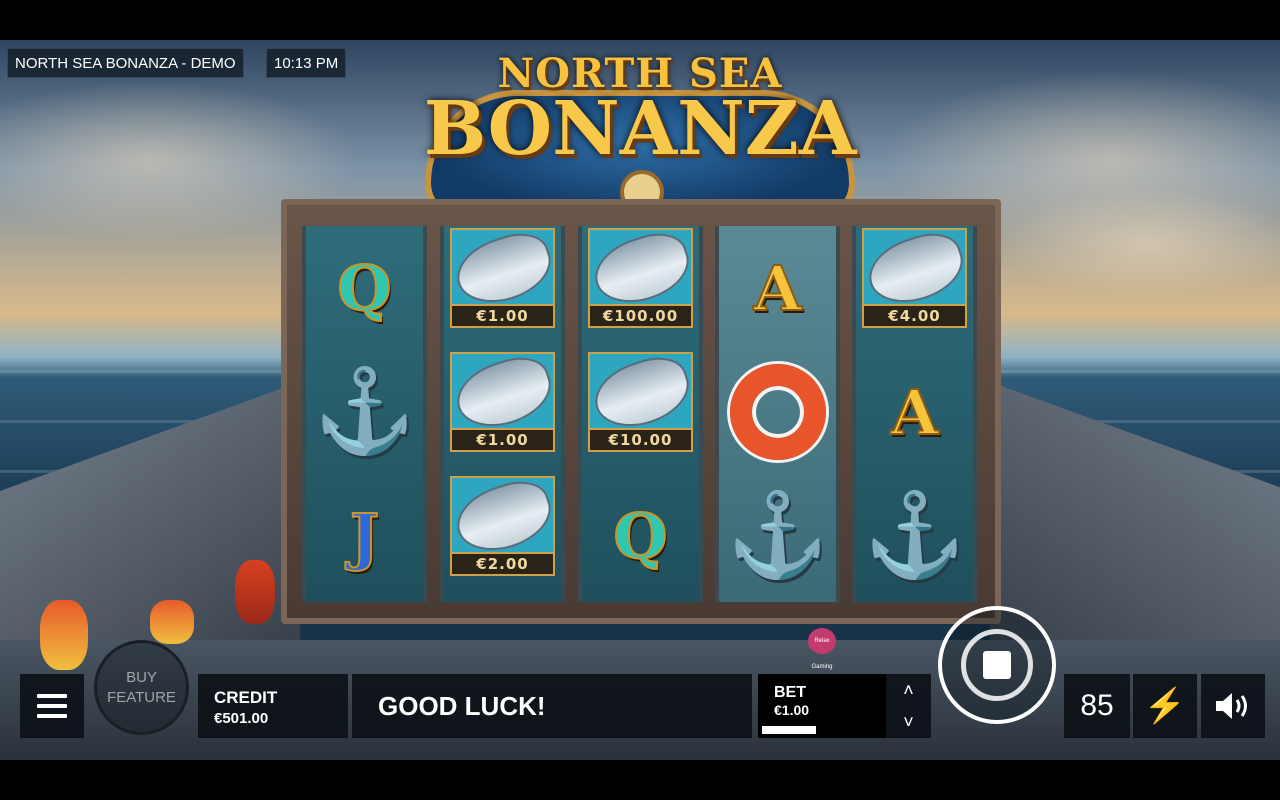 This screenshot has height=800, width=1280. I want to click on reel-1: Q ⚓ J, so click(364, 414).